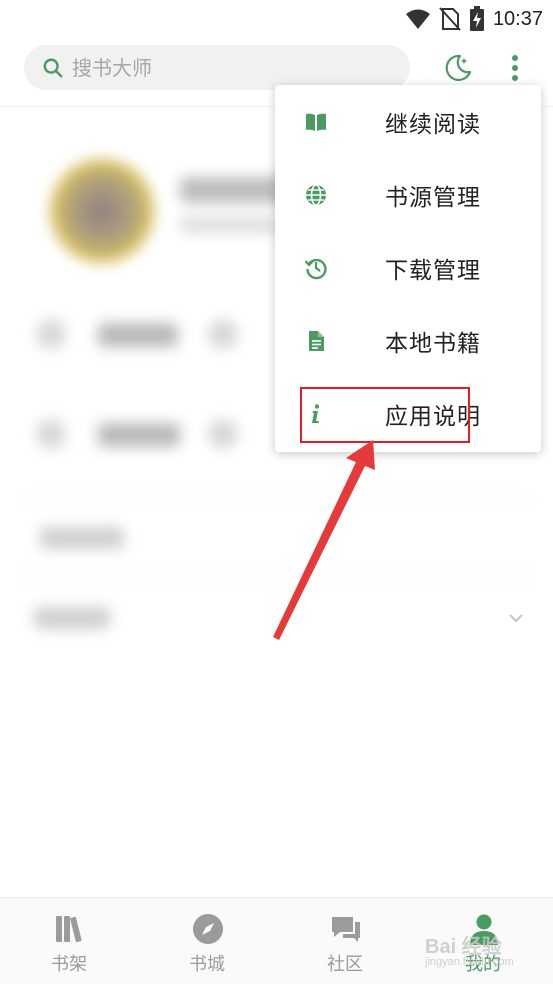 The image size is (553, 984). I want to click on night-mode-icon, so click(458, 68).